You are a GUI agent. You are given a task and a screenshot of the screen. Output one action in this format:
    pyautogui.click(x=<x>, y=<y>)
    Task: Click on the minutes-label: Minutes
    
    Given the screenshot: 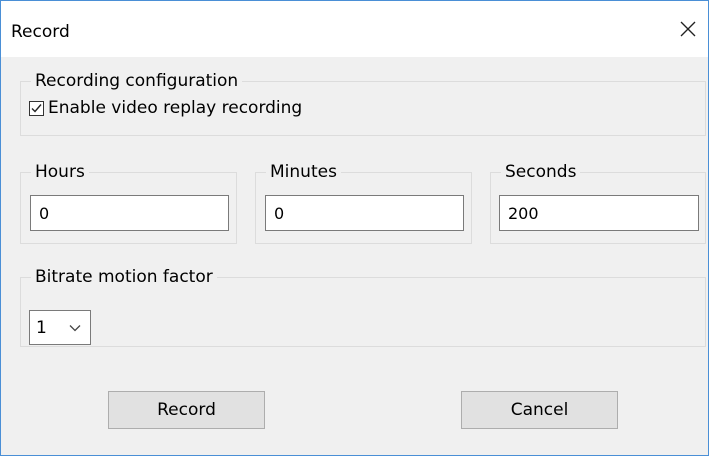 What is the action you would take?
    pyautogui.click(x=303, y=172)
    